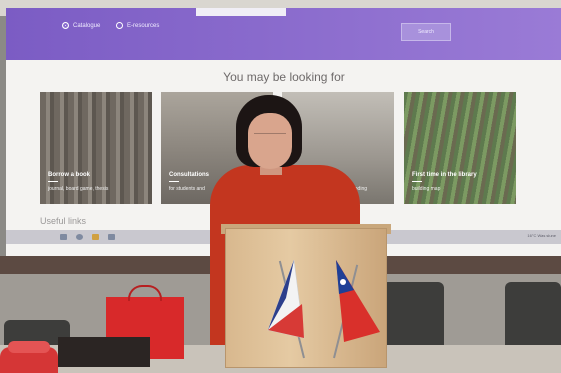 The width and height of the screenshot is (561, 373). I want to click on radio-label: Catalogue, so click(87, 25).